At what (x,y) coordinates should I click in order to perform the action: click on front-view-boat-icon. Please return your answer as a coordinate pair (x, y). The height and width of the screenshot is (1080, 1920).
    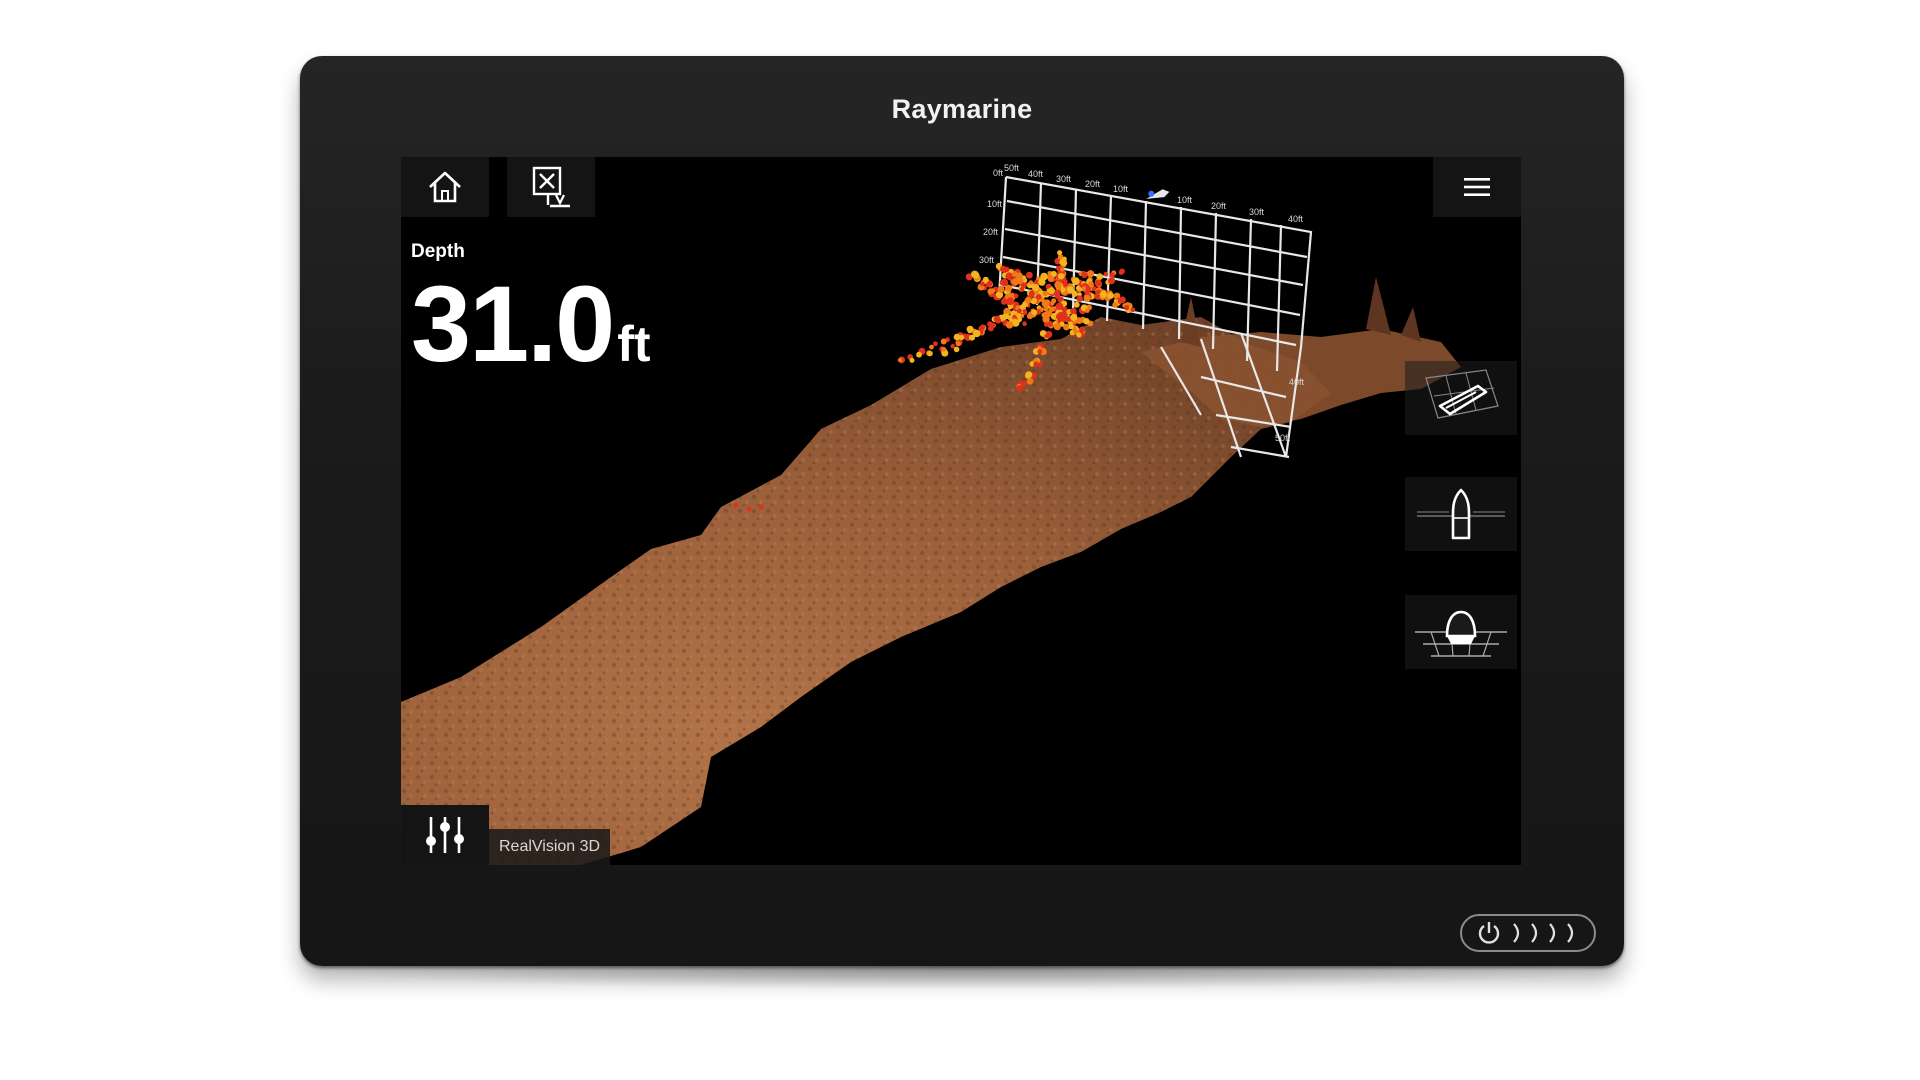
    Looking at the image, I should click on (1461, 633).